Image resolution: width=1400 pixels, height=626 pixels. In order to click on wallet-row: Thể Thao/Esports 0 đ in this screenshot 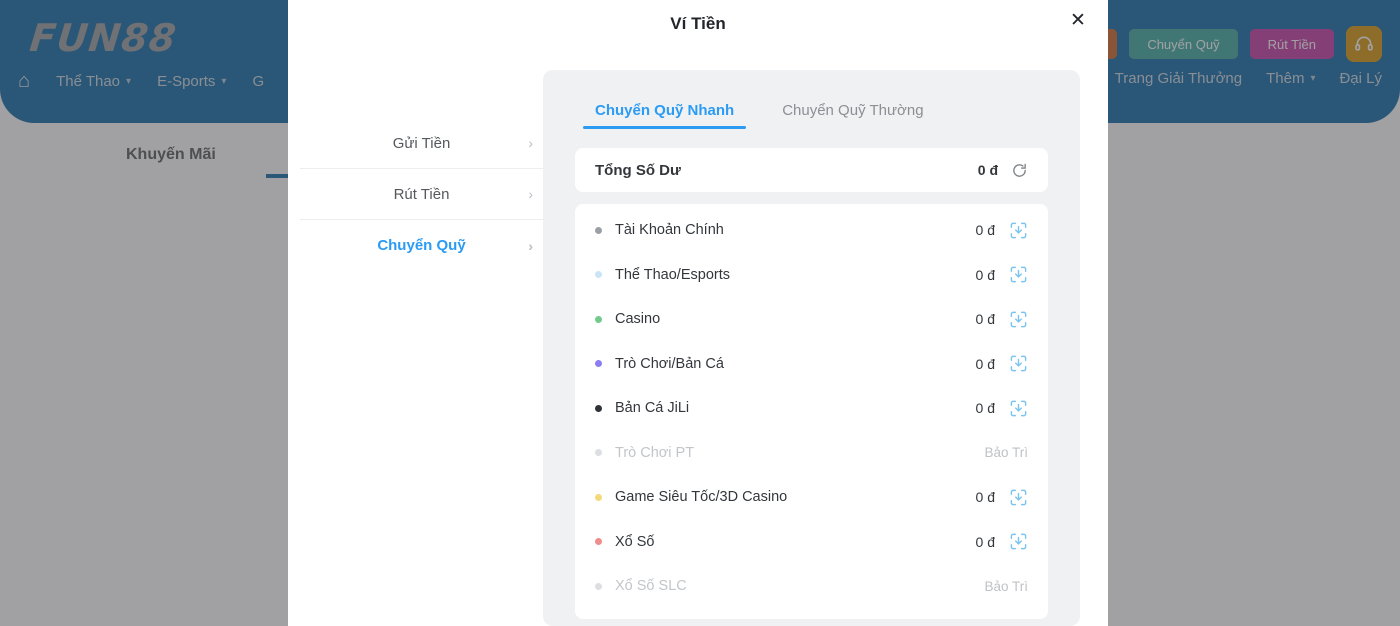, I will do `click(811, 275)`.